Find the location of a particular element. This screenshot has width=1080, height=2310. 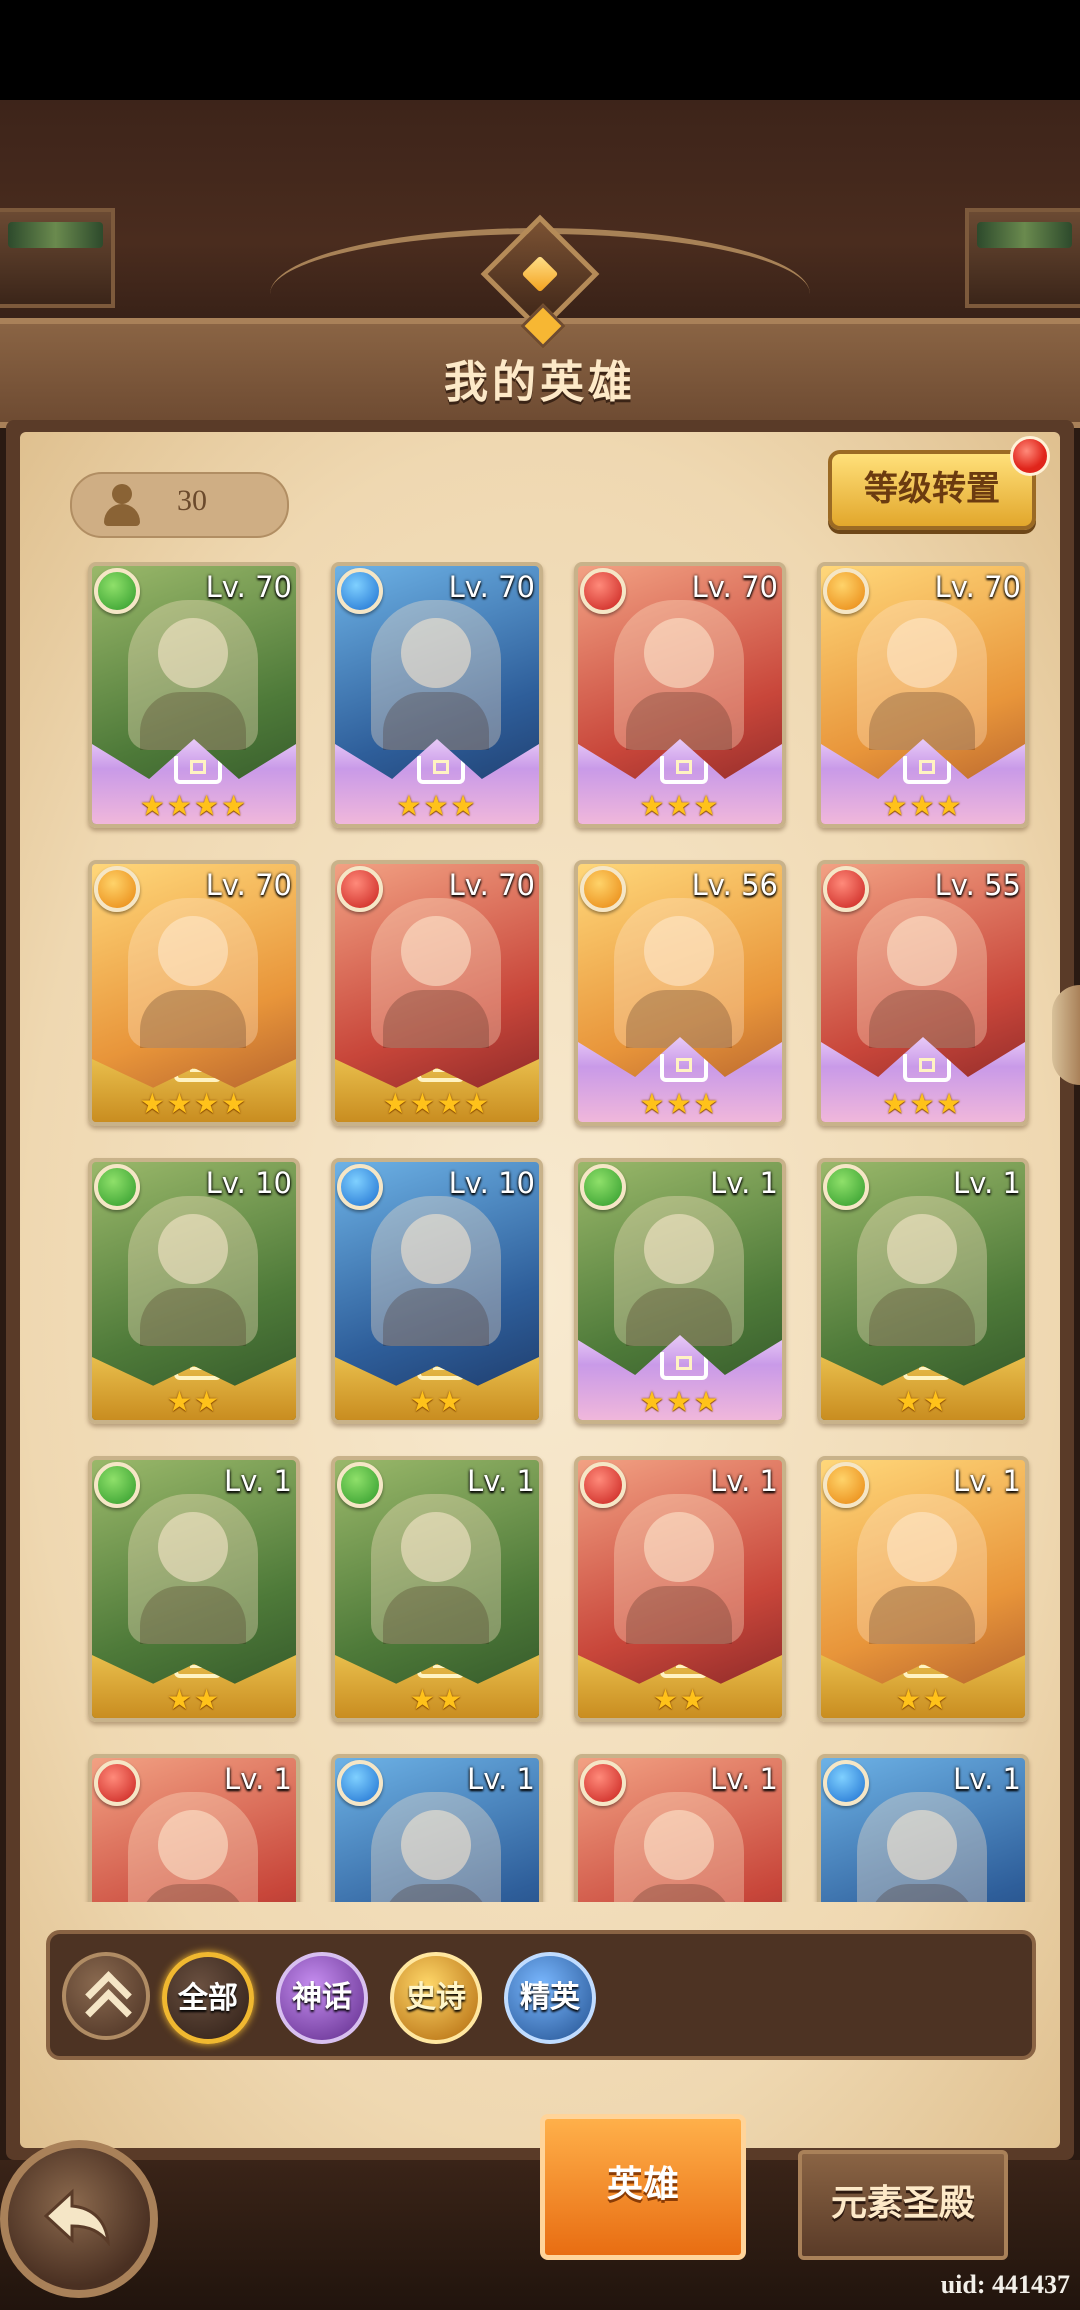

person-icon is located at coordinates (122, 505).